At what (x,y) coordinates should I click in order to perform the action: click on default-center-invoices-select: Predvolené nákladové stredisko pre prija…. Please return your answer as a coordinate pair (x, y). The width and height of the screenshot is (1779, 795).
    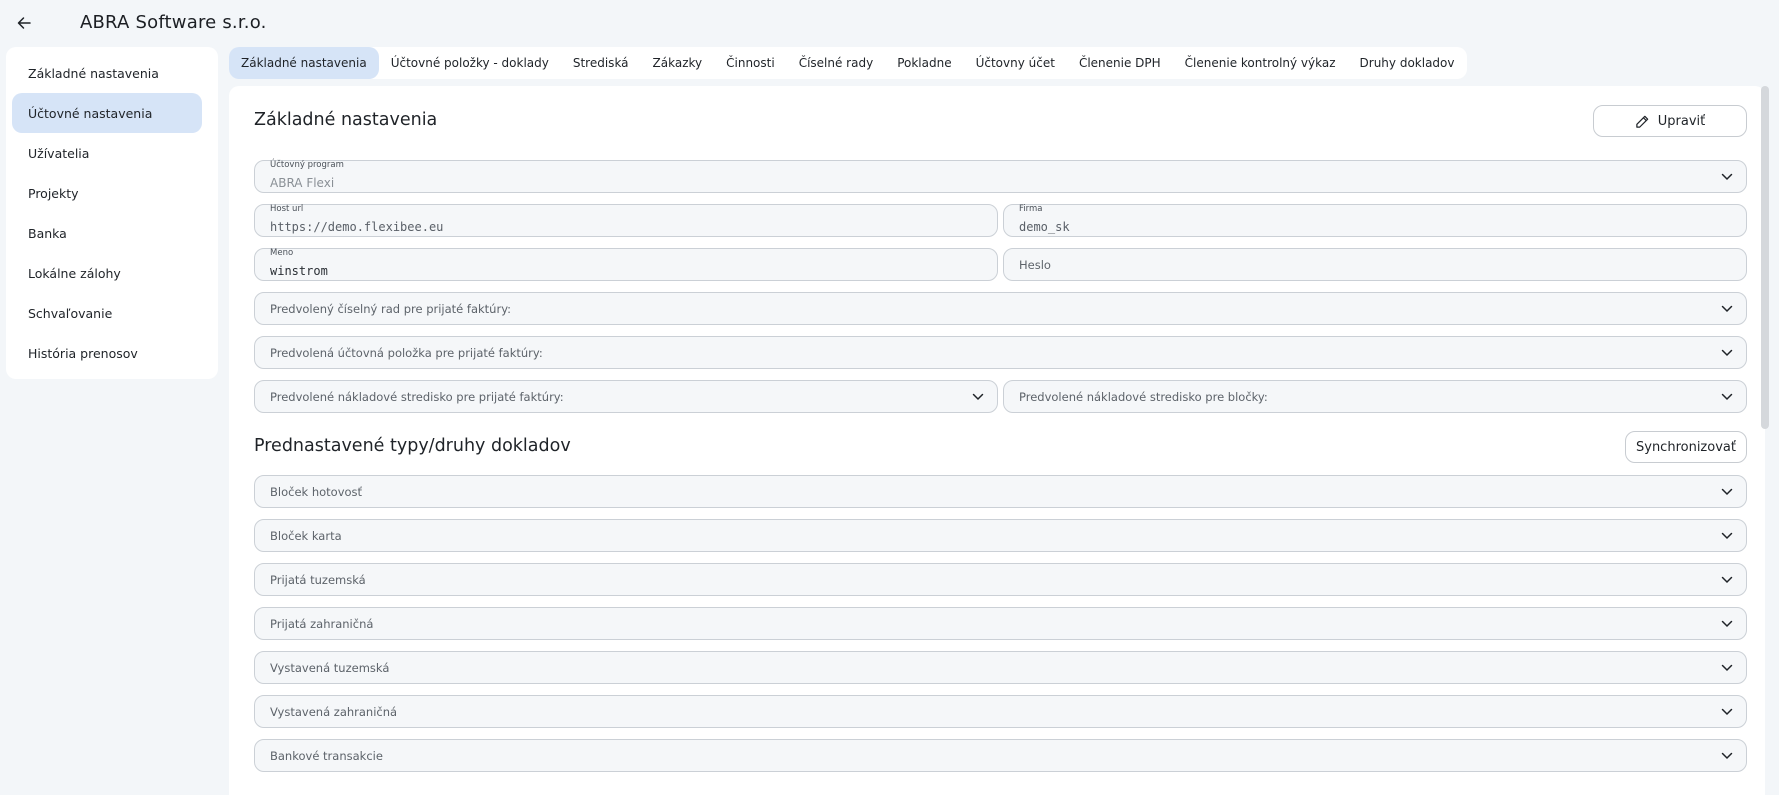
    Looking at the image, I should click on (626, 396).